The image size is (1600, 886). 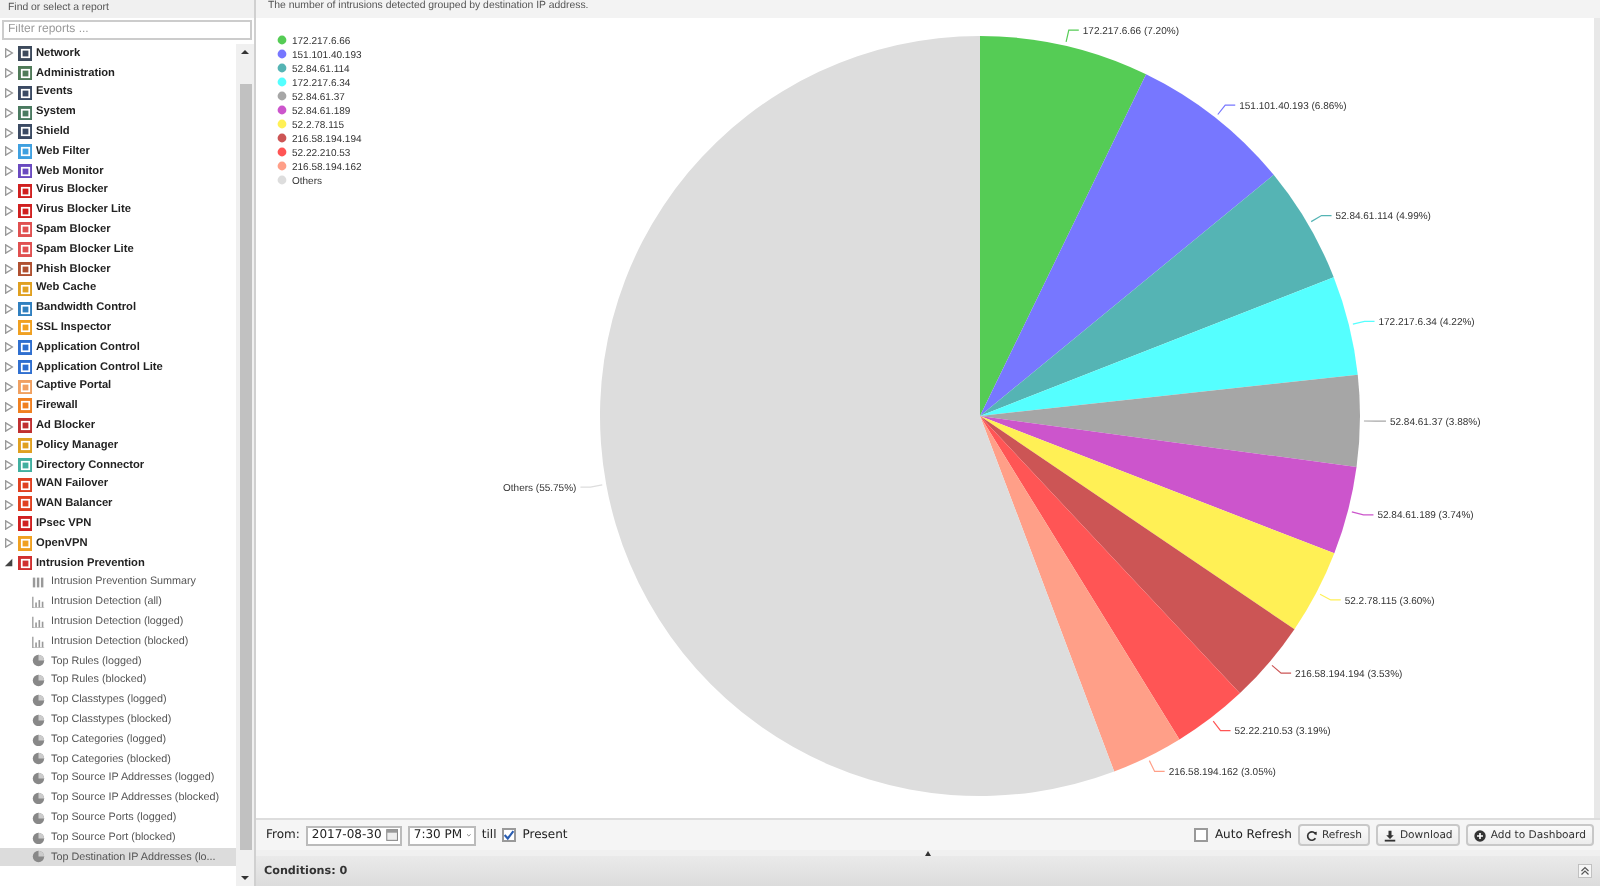 What do you see at coordinates (509, 835) in the screenshot?
I see `present-checkbox` at bounding box center [509, 835].